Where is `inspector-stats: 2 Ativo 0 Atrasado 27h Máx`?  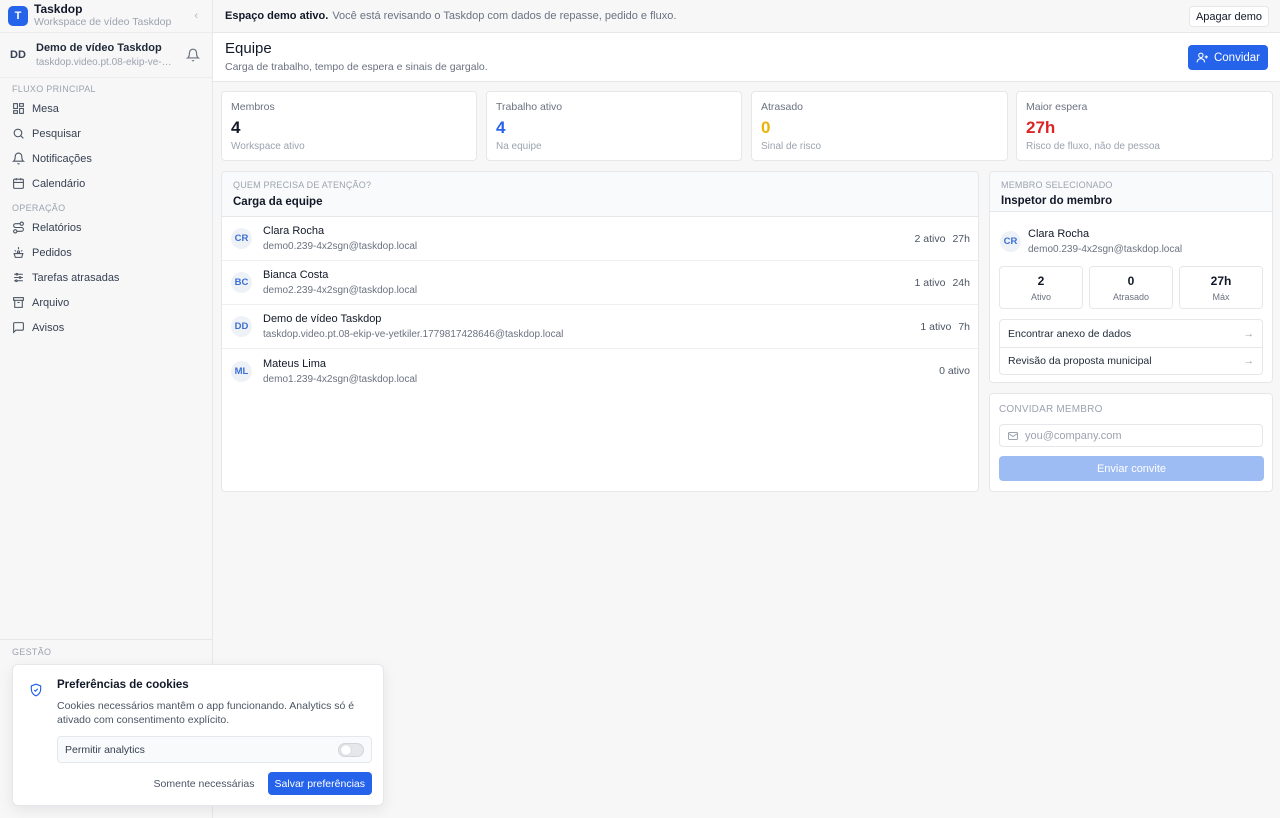 inspector-stats: 2 Ativo 0 Atrasado 27h Máx is located at coordinates (1131, 287).